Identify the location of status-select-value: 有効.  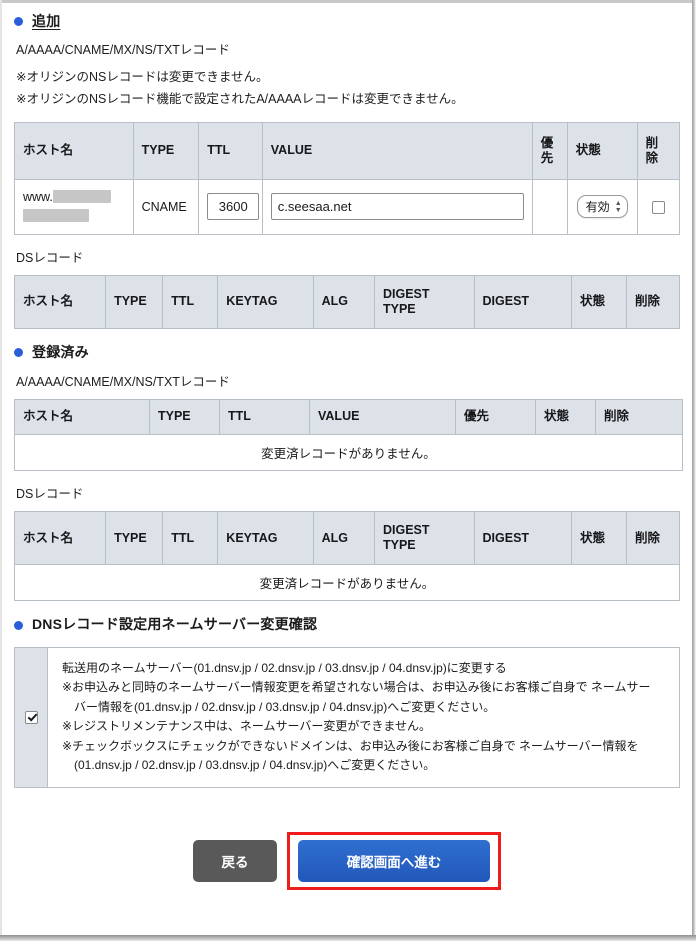
(597, 207).